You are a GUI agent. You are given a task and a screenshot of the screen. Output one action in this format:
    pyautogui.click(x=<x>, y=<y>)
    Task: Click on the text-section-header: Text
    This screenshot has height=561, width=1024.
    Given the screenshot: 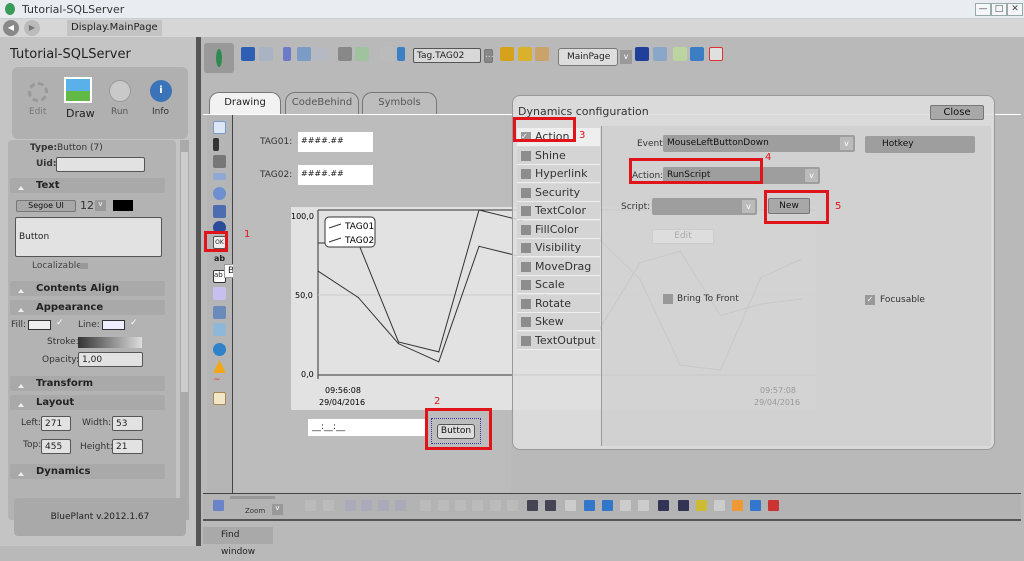 What is the action you would take?
    pyautogui.click(x=87, y=185)
    